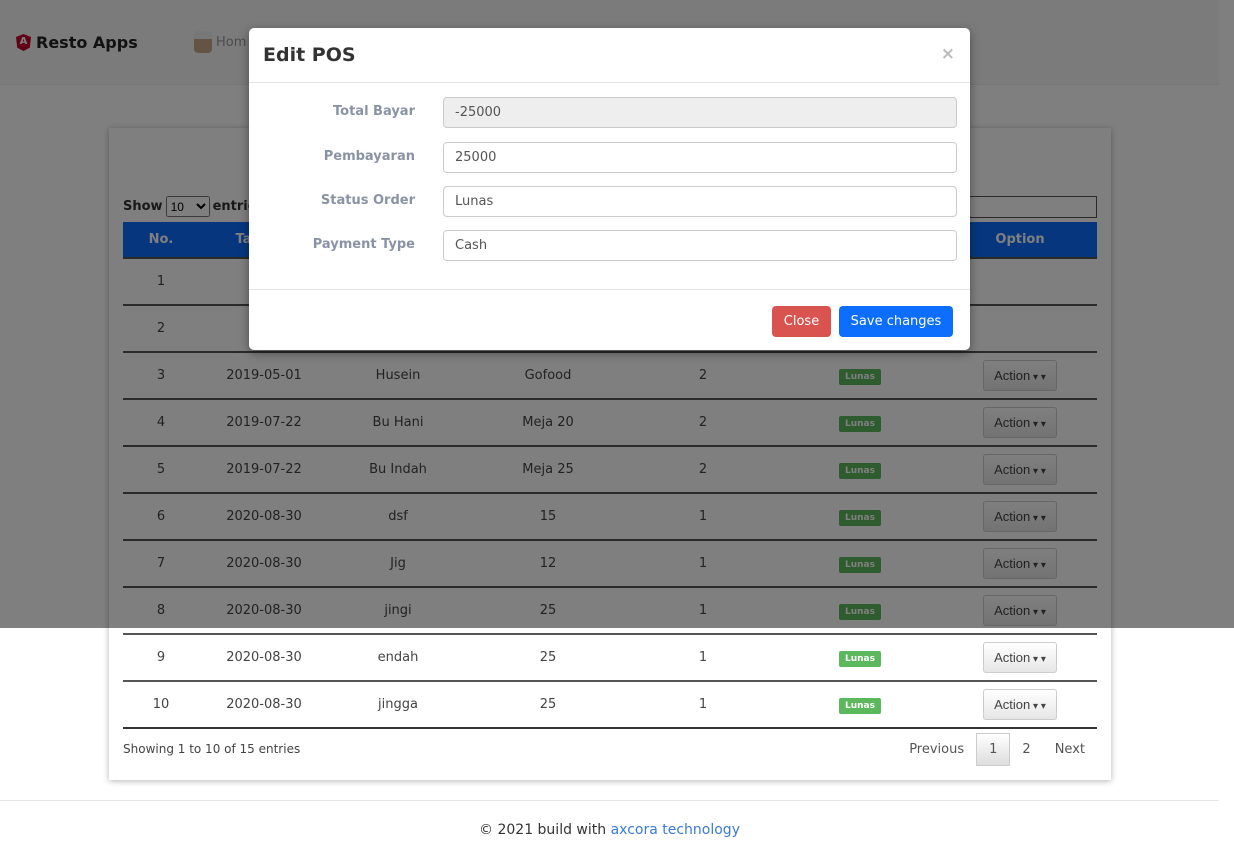 This screenshot has width=1234, height=843. What do you see at coordinates (700, 245) in the screenshot?
I see `payment-type-input` at bounding box center [700, 245].